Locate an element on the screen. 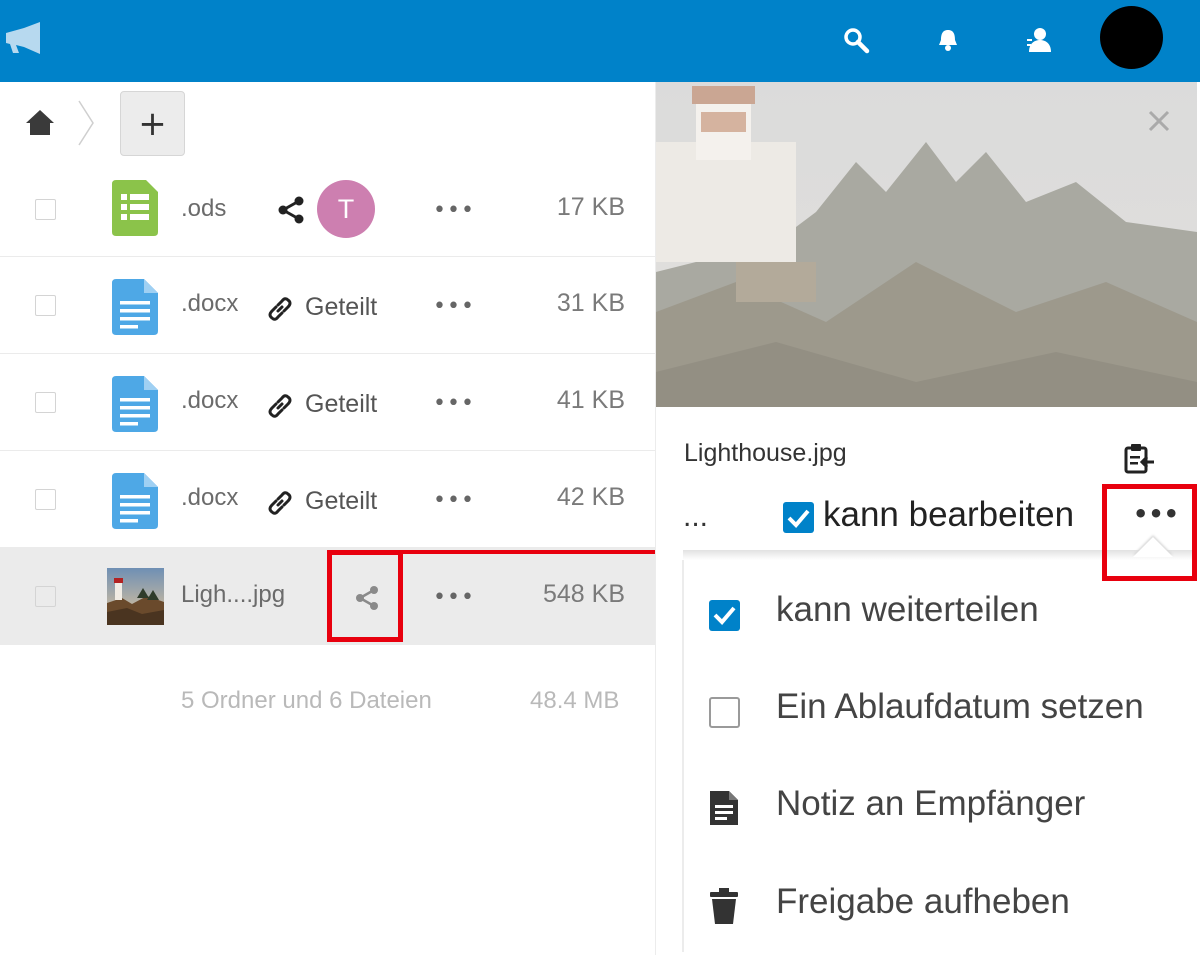 This screenshot has width=1200, height=955. new-file-button: + is located at coordinates (152, 123).